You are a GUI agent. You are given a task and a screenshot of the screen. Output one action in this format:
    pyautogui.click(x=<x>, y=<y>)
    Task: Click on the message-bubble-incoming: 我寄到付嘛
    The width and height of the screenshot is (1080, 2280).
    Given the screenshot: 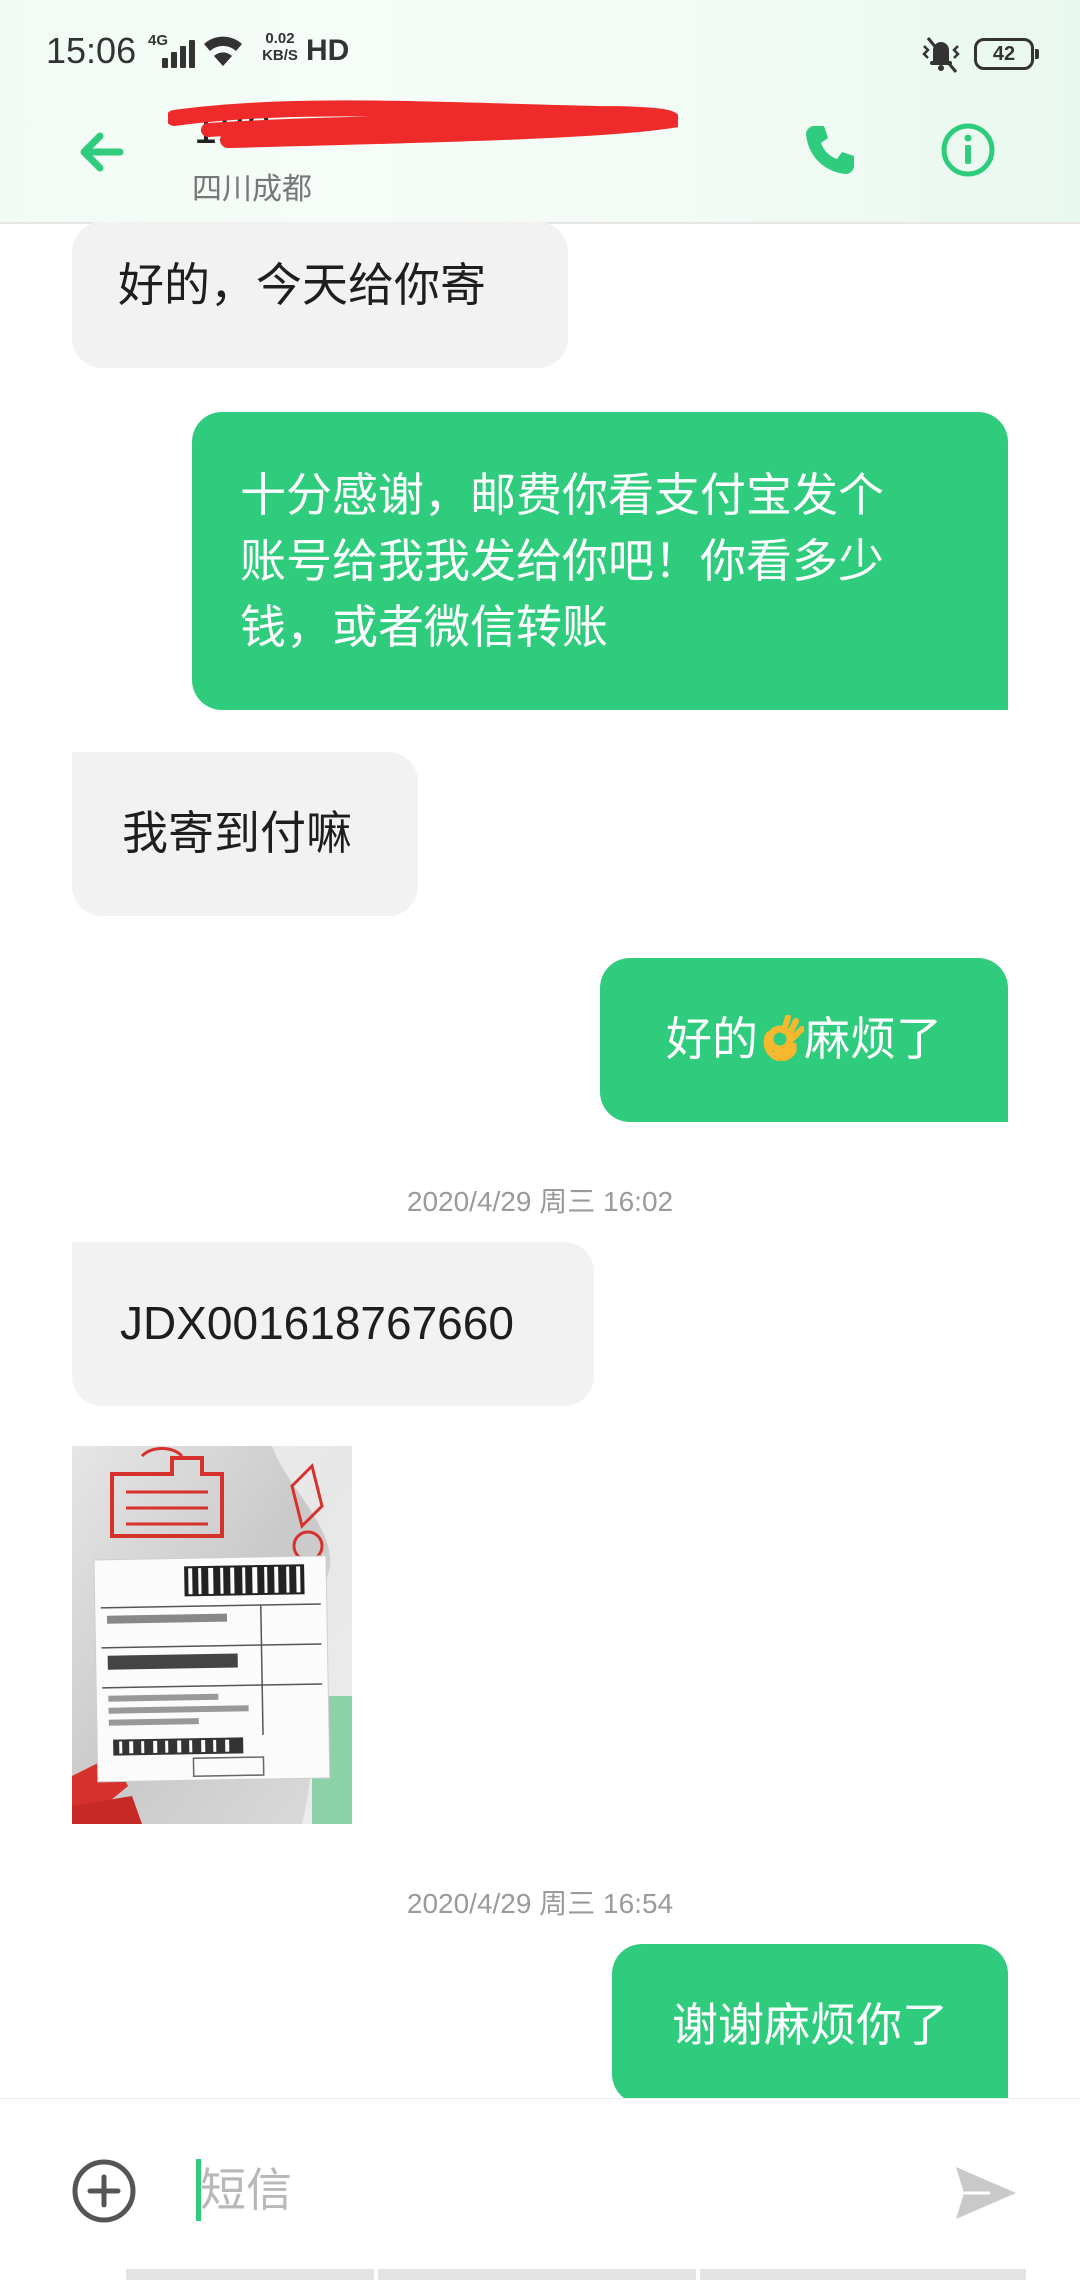 What is the action you would take?
    pyautogui.click(x=245, y=834)
    